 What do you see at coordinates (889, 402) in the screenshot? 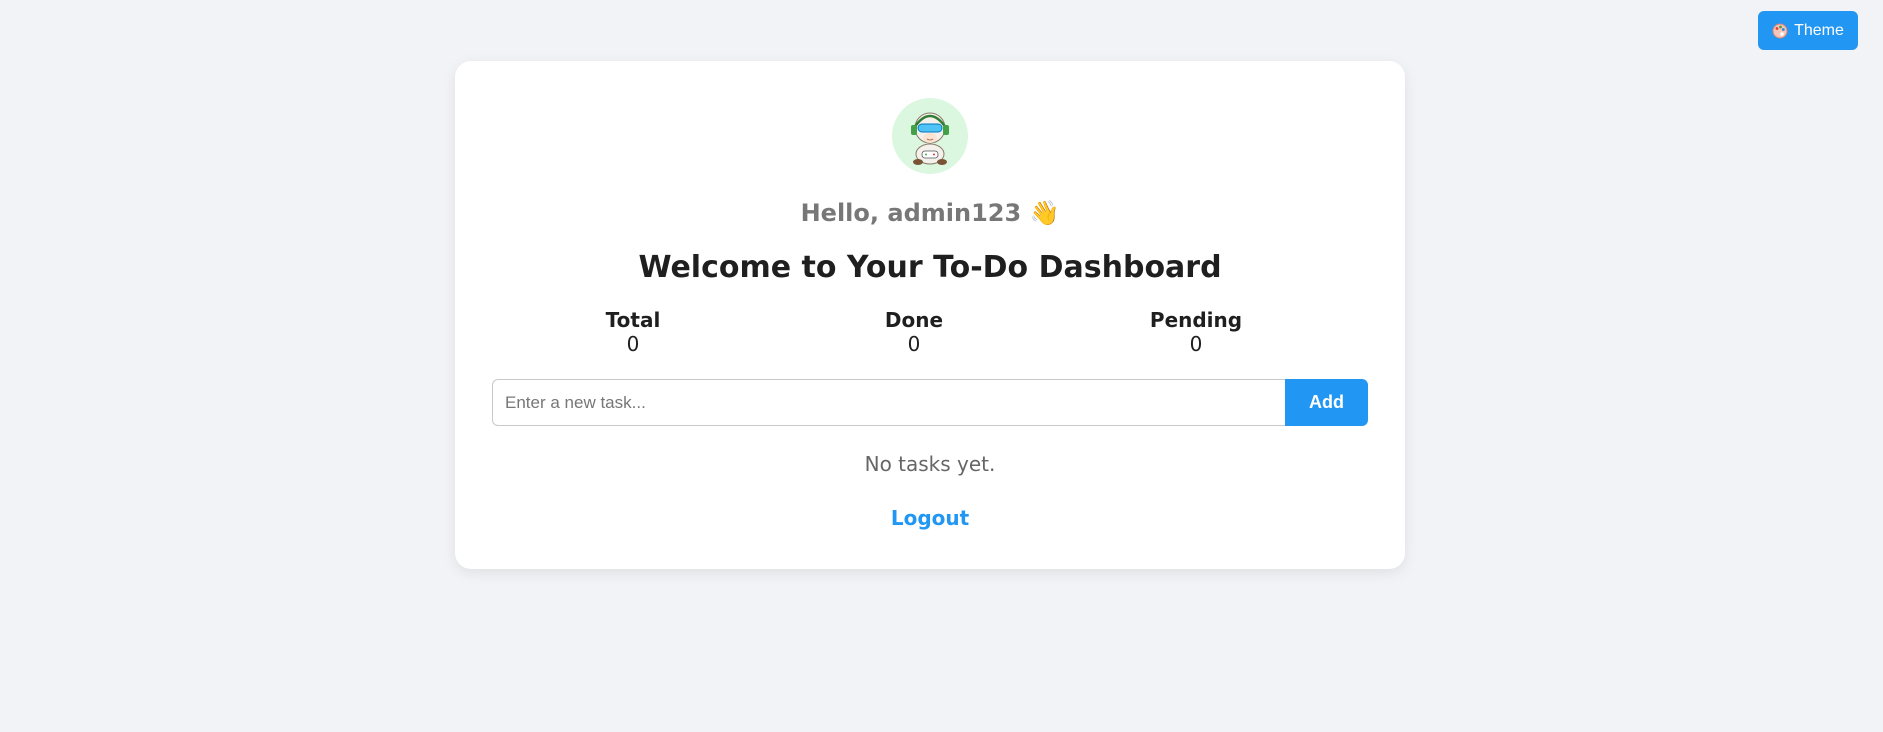
I see `new-task-input` at bounding box center [889, 402].